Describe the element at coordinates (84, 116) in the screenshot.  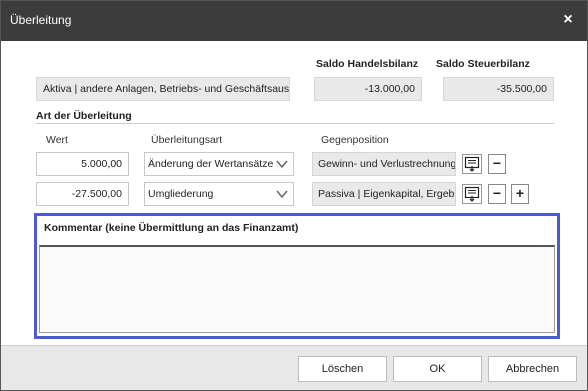
I see `section-title: Art der Überleitung` at that location.